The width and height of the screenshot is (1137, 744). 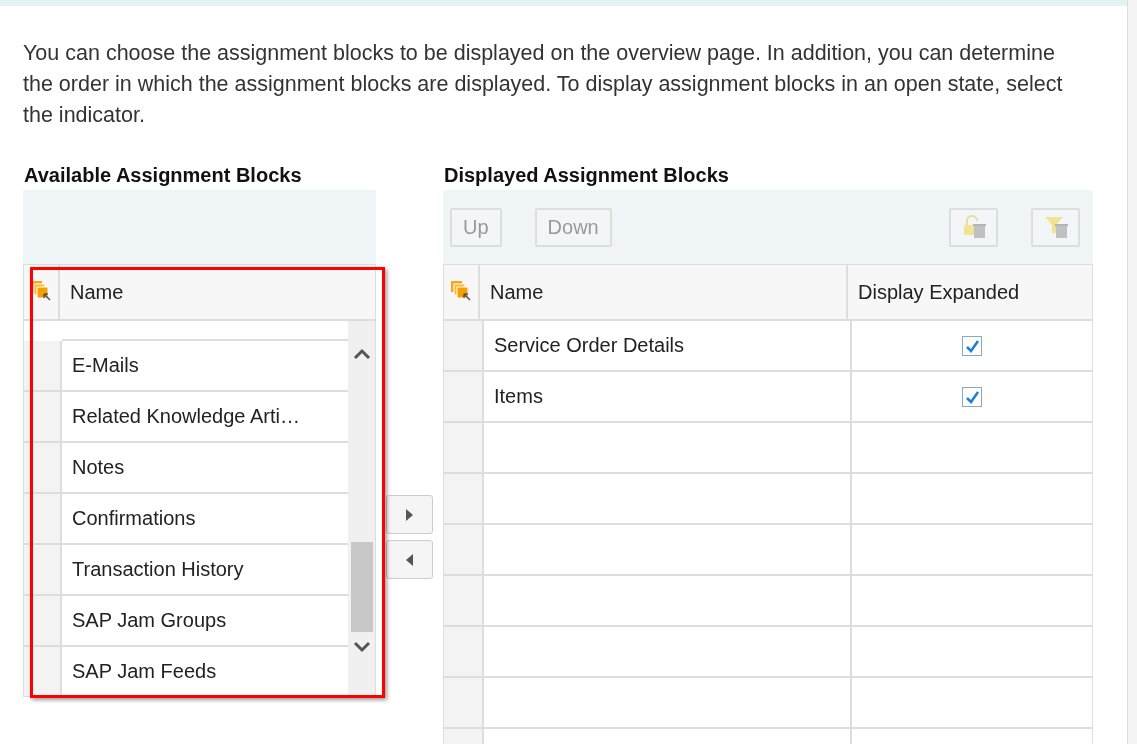 I want to click on section-heading: Displayed Assignment Blocks, so click(x=586, y=175).